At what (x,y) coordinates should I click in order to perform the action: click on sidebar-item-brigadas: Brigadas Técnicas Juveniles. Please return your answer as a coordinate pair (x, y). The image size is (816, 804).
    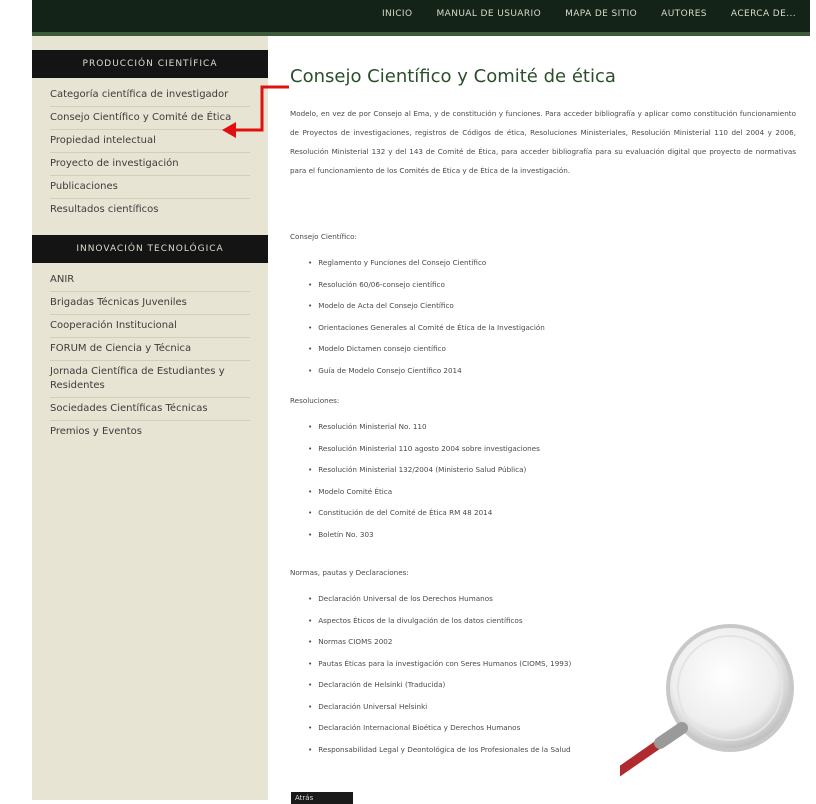
    Looking at the image, I should click on (150, 303).